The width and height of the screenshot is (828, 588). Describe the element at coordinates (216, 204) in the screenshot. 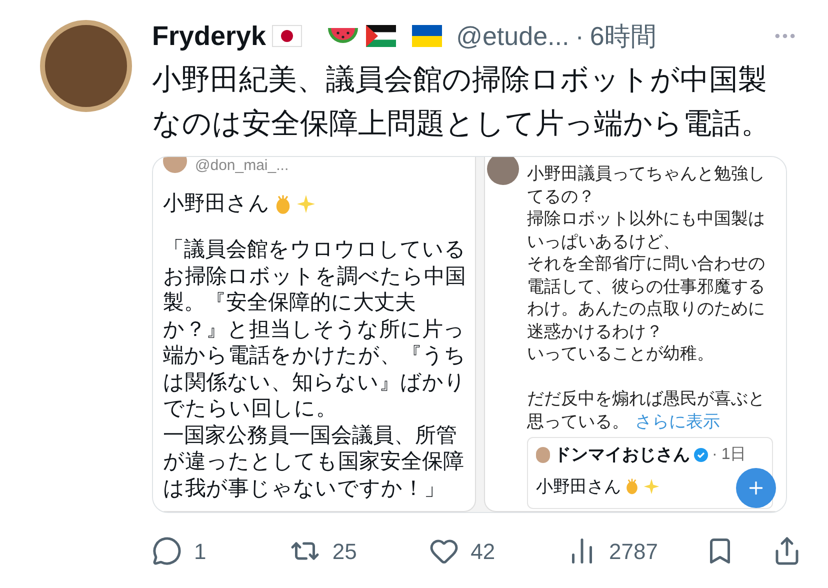

I see `greeting-text: 小野田さん` at that location.